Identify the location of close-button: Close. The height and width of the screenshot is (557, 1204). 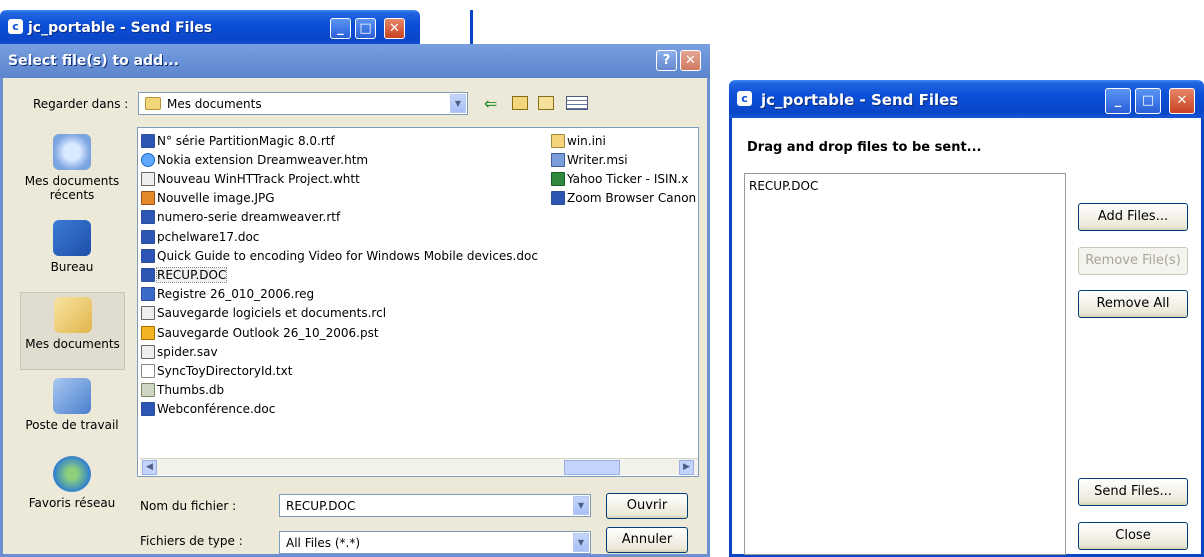
(1133, 536).